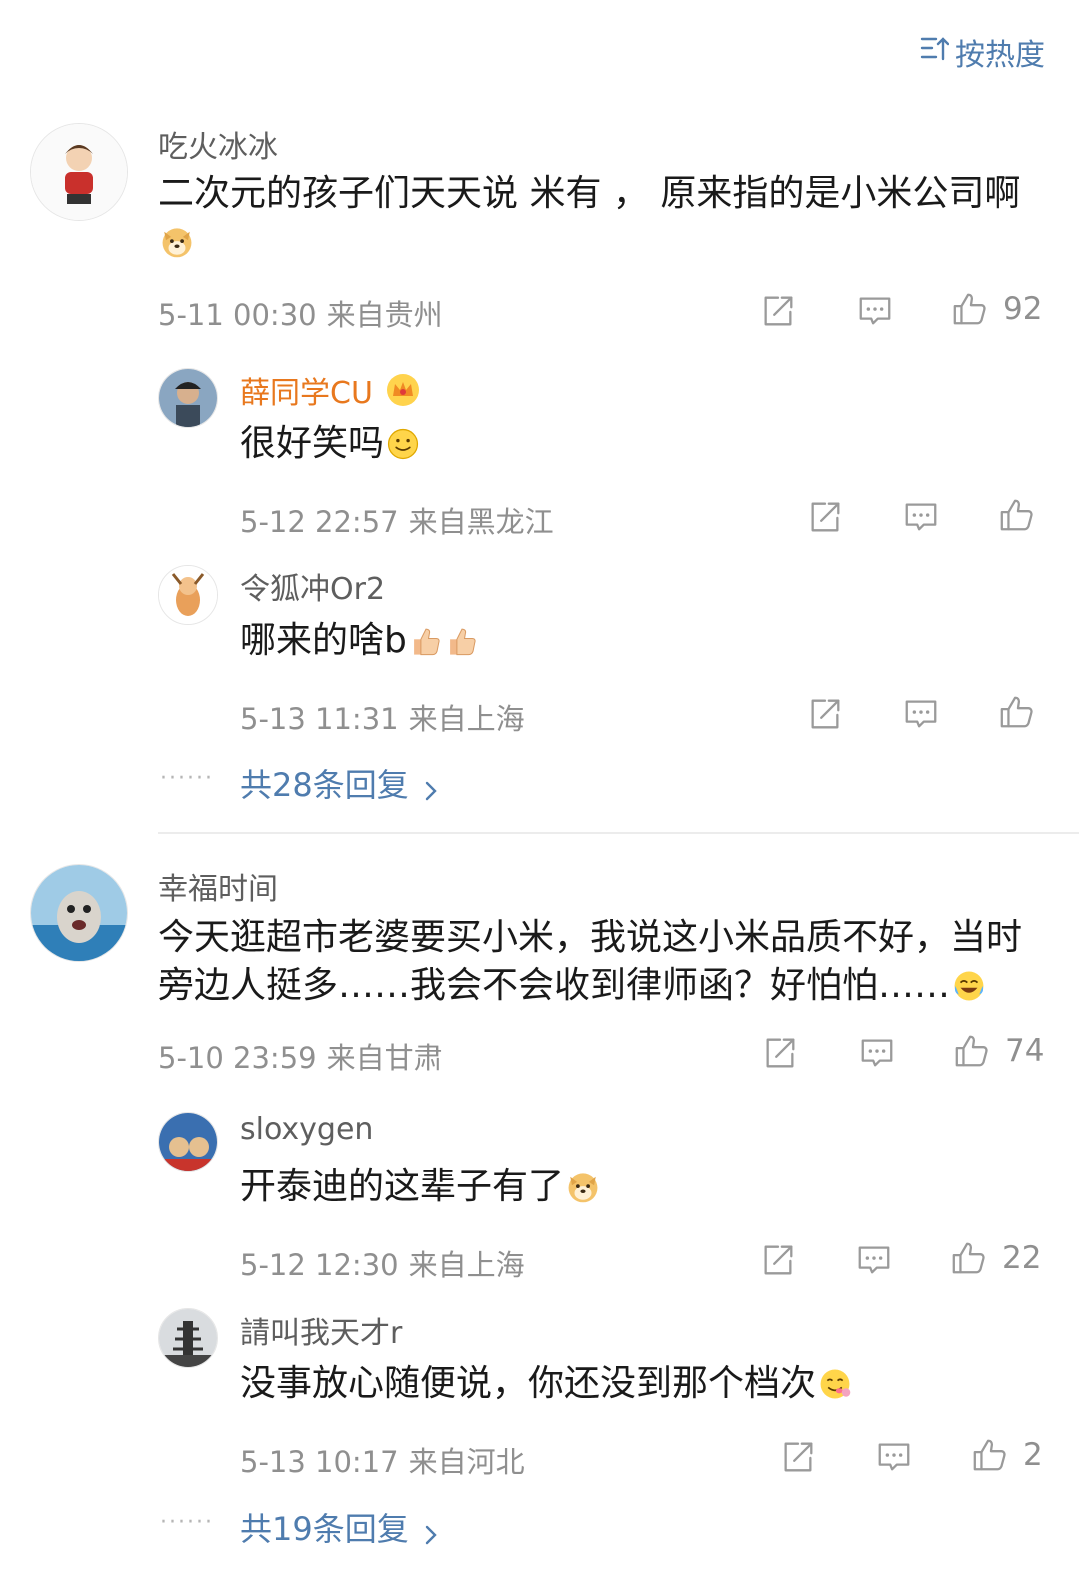  Describe the element at coordinates (330, 444) in the screenshot. I see `reply-text: 很好笑吗` at that location.